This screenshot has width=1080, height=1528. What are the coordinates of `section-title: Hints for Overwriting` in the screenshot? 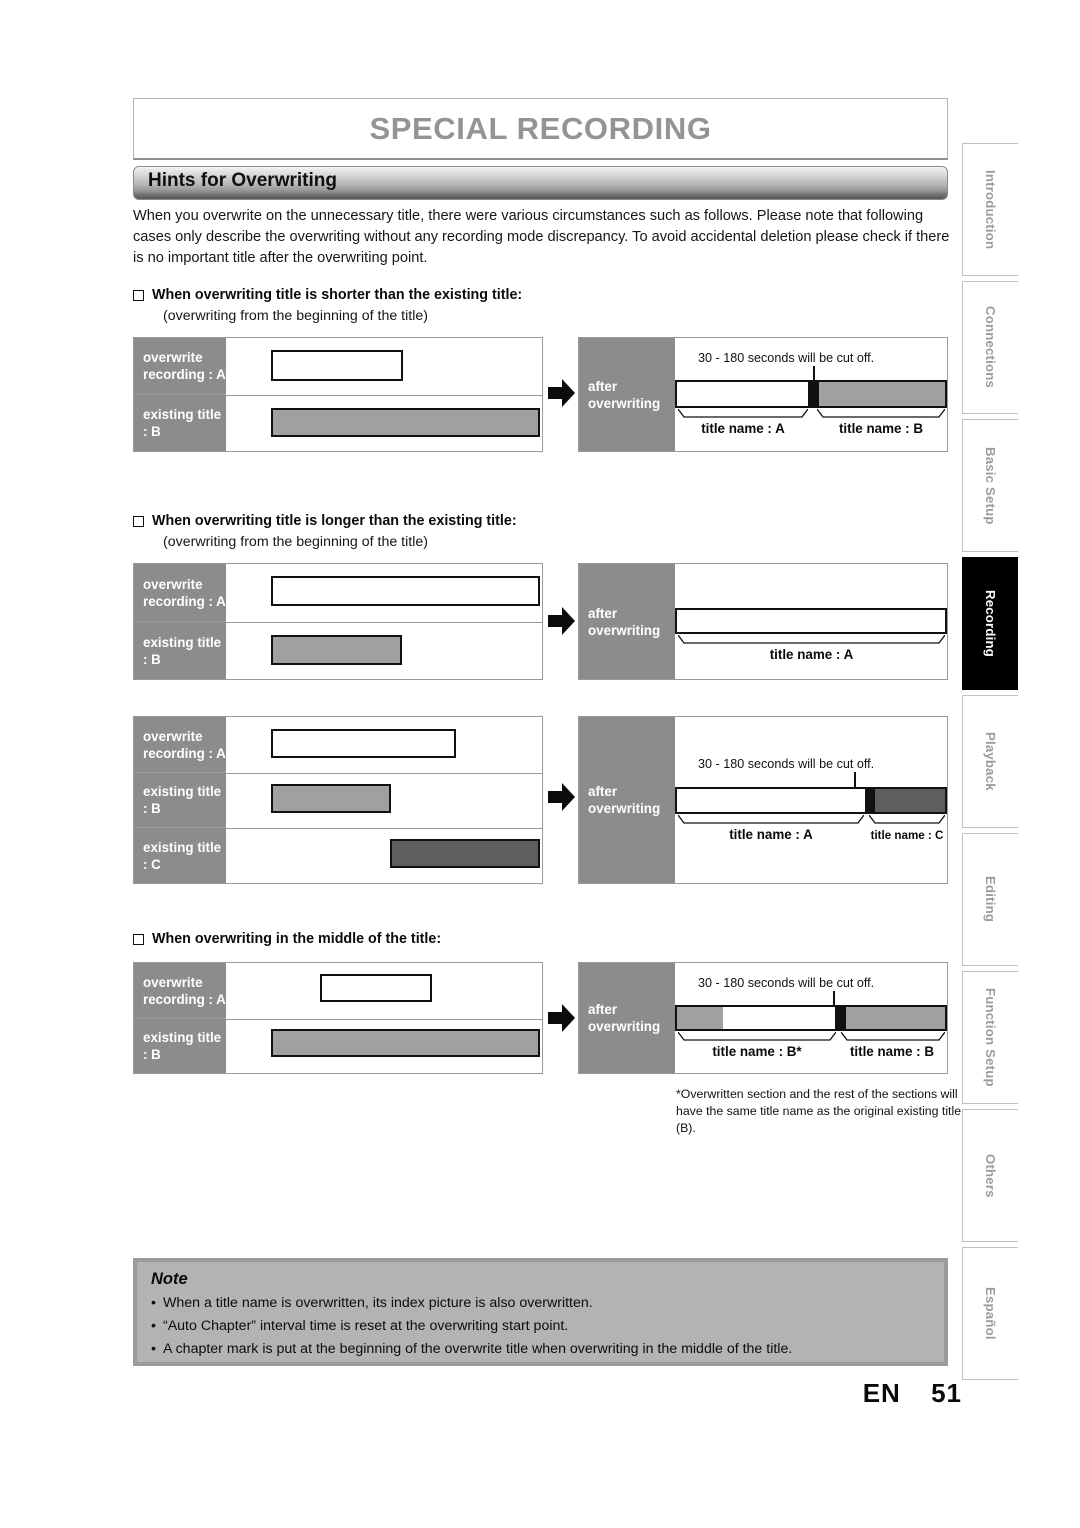 It's located at (242, 180).